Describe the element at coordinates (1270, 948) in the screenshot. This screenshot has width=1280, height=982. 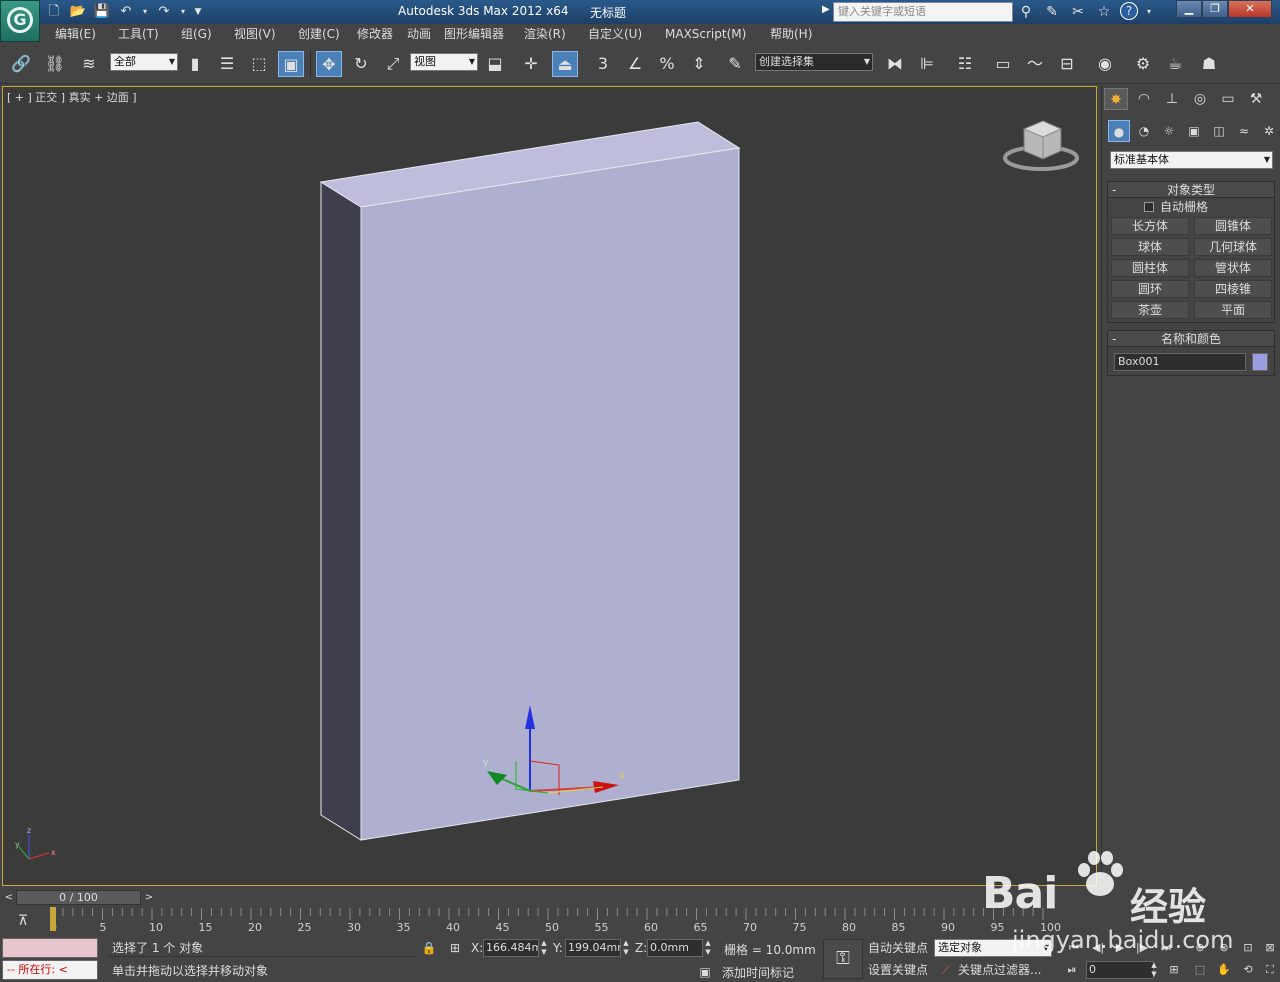
I see `zoom-extents-all-icon: ⊠` at that location.